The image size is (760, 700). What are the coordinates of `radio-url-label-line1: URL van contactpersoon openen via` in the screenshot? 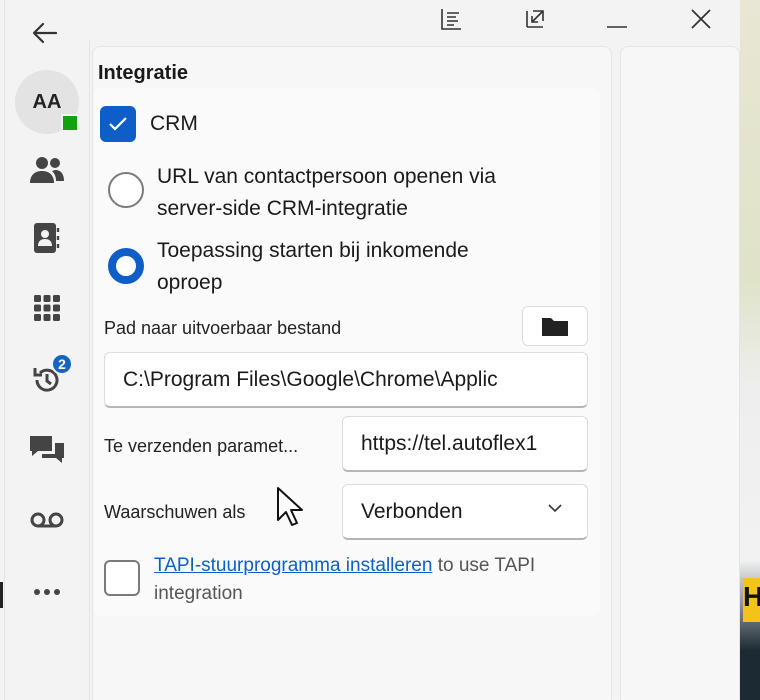 It's located at (326, 176).